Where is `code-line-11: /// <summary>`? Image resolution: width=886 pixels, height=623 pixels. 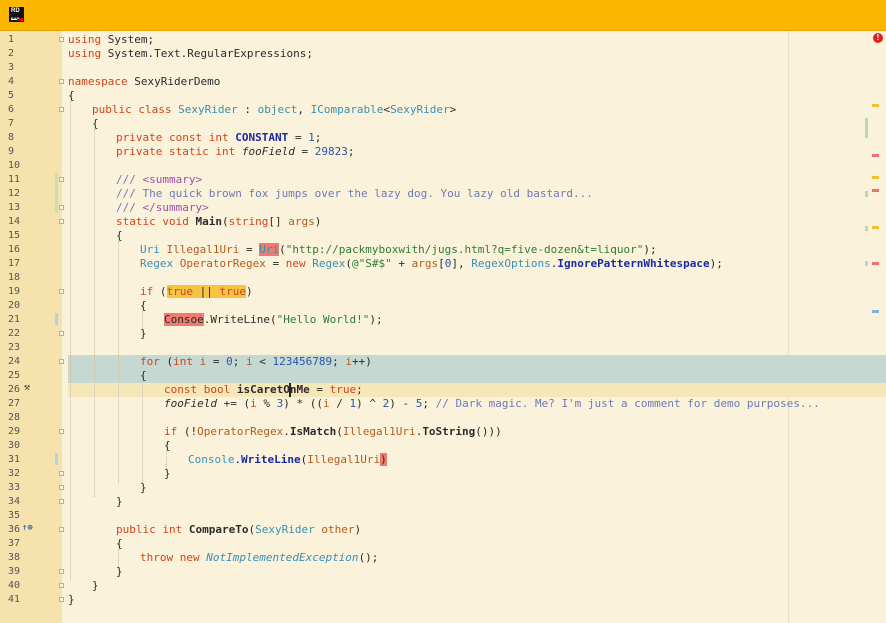 code-line-11: /// <summary> is located at coordinates (159, 180).